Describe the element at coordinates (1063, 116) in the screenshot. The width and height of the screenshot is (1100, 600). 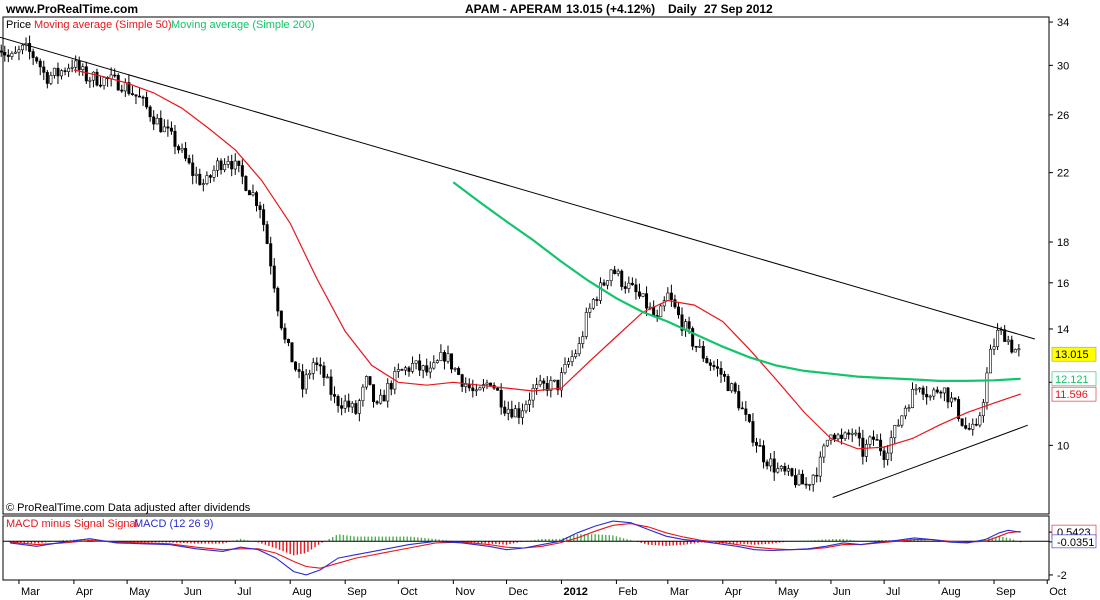
I see `y-tick-label: 26` at that location.